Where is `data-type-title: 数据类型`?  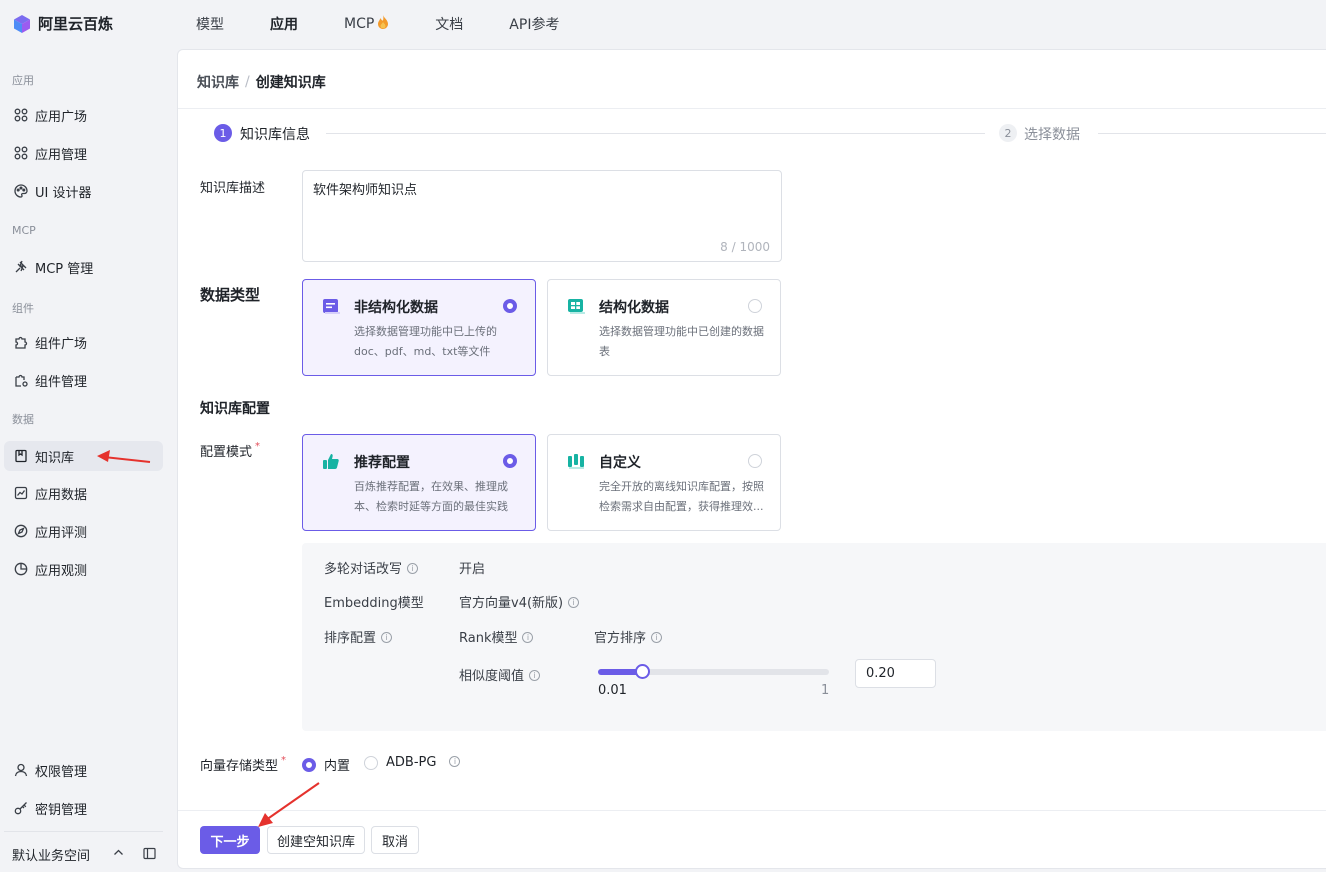
data-type-title: 数据类型 is located at coordinates (230, 295).